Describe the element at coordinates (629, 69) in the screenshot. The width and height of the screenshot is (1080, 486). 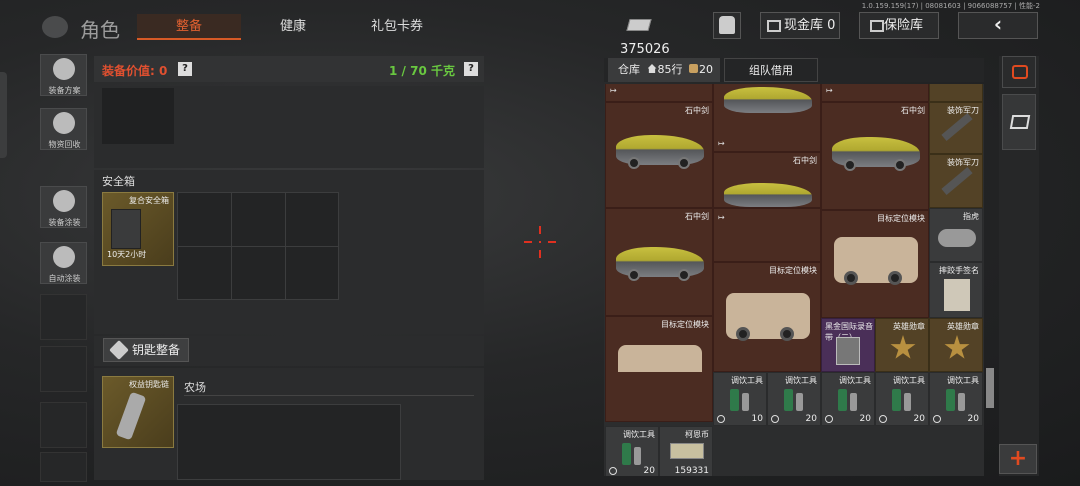
I see `warehouse-tab-label: 仓库` at that location.